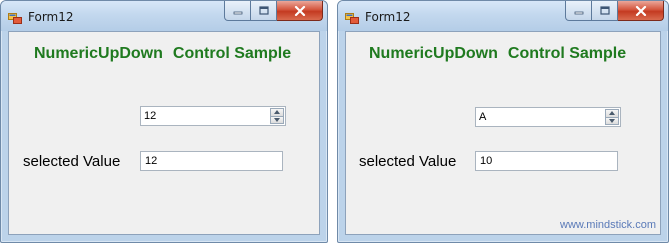 This screenshot has height=247, width=671. I want to click on selected-value-text: 12, so click(151, 161).